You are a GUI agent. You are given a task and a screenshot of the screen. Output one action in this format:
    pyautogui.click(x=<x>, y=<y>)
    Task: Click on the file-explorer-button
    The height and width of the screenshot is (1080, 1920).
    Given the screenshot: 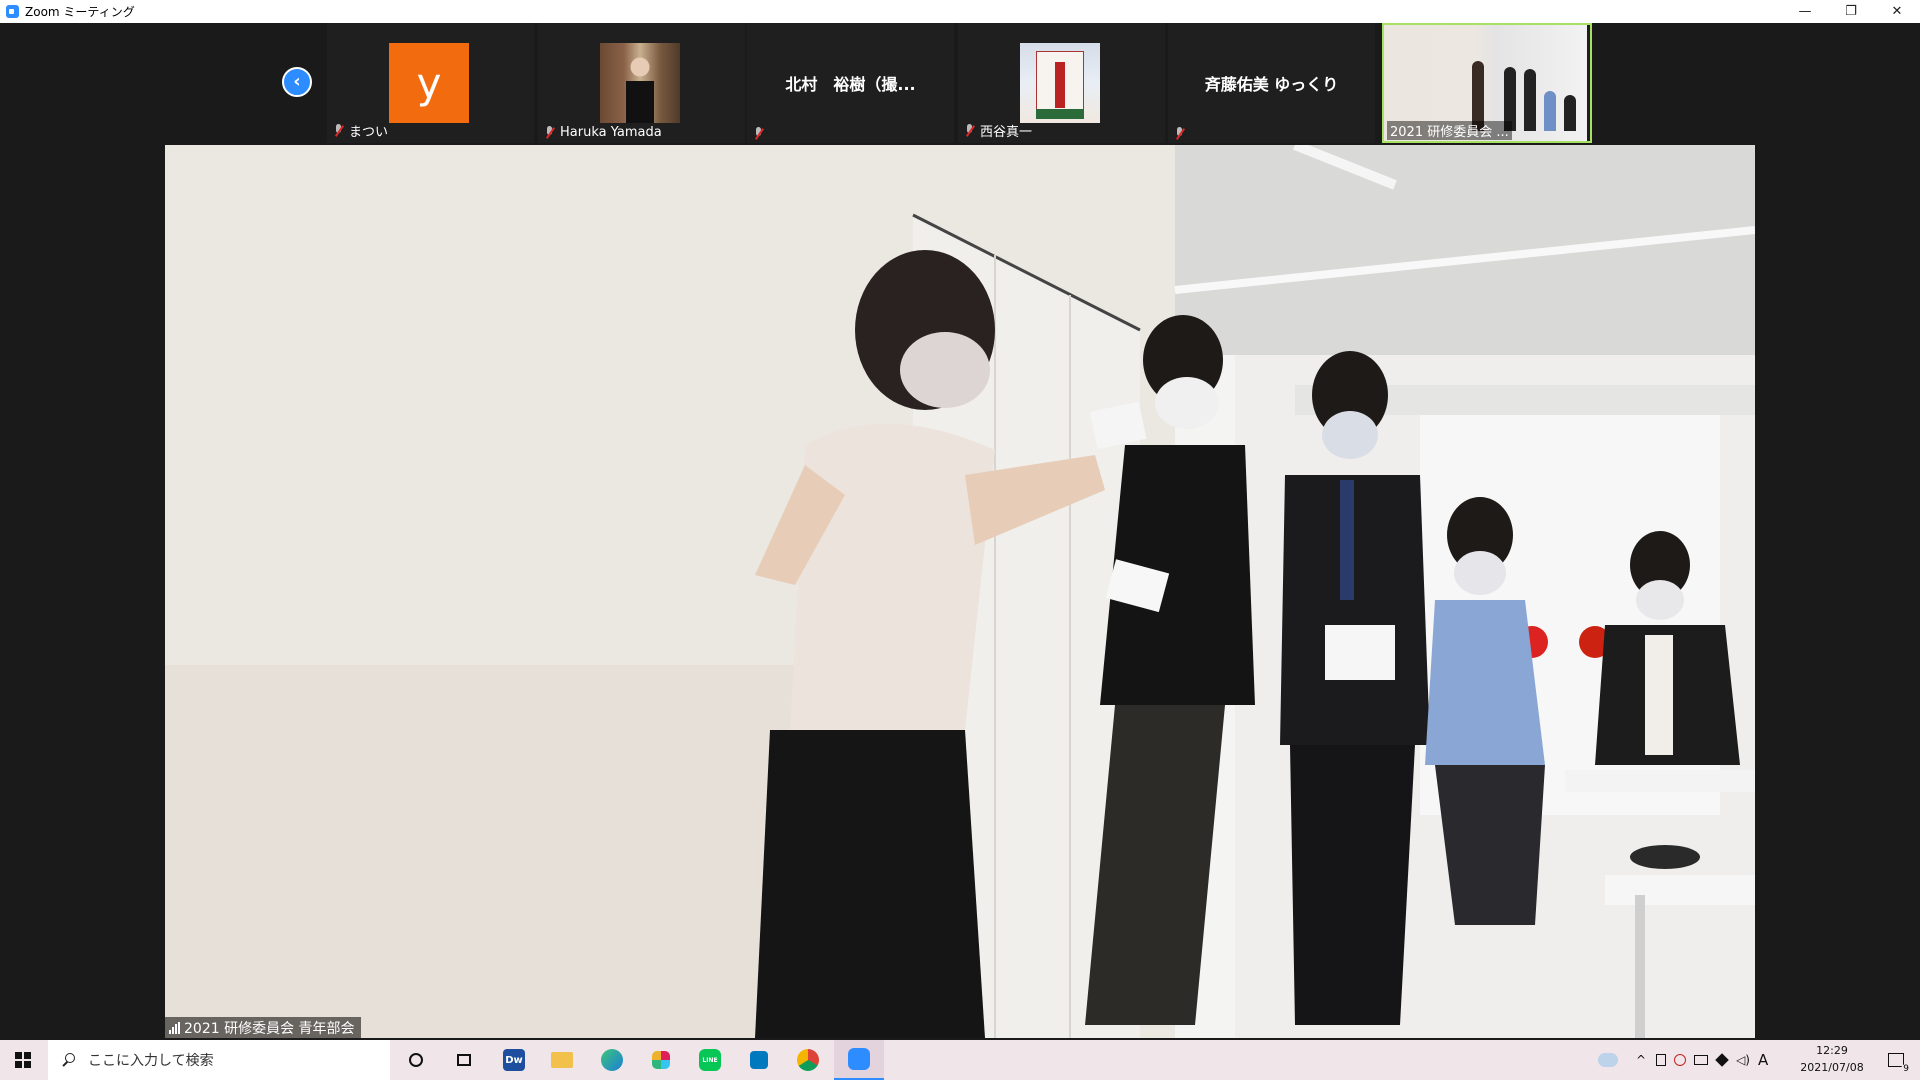 What is the action you would take?
    pyautogui.click(x=562, y=1060)
    